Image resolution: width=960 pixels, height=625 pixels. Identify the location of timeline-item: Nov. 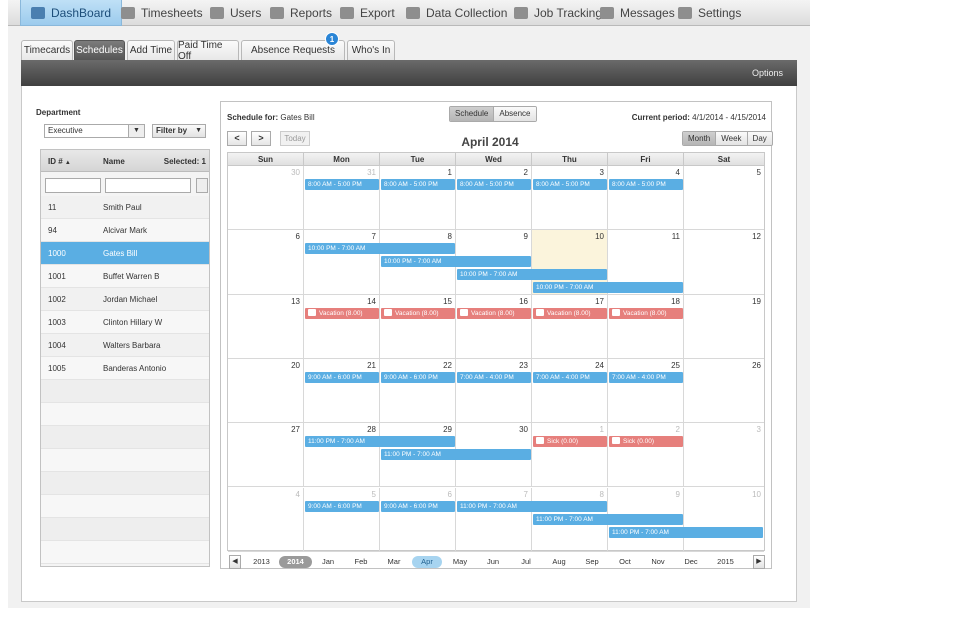
(658, 562).